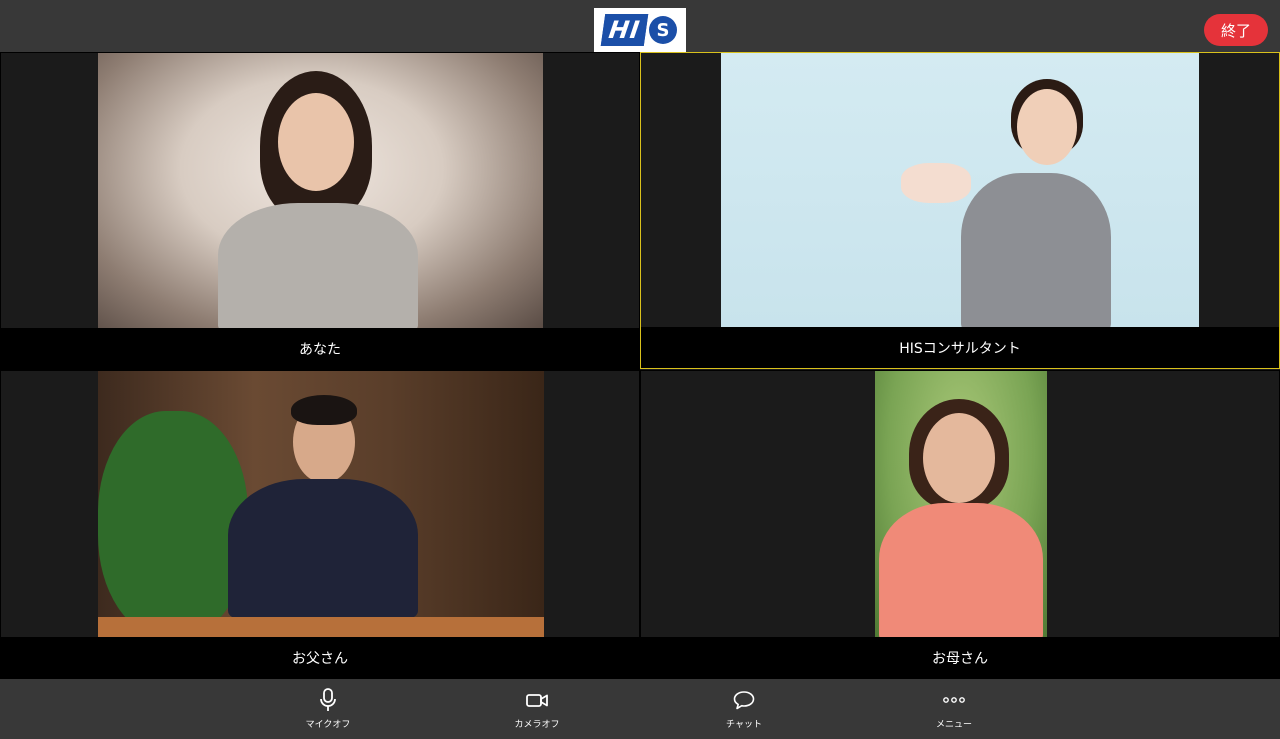  I want to click on avatar-hair, so click(324, 410).